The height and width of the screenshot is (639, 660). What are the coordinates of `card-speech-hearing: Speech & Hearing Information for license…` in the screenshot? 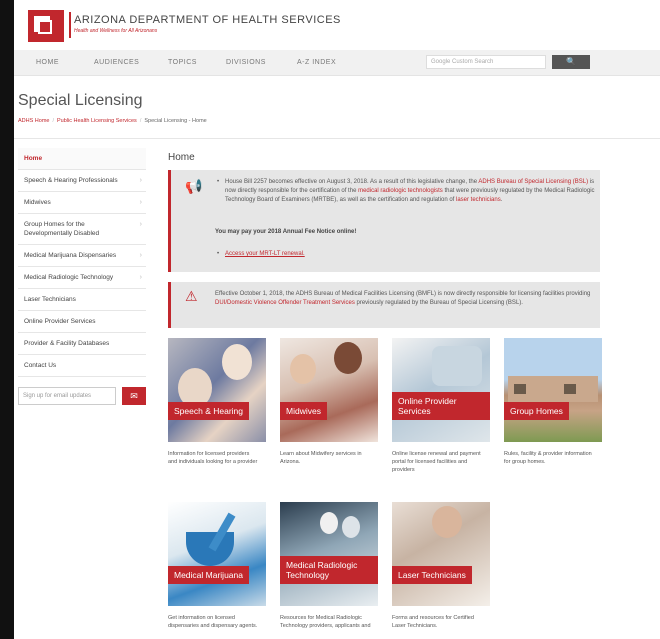 It's located at (217, 402).